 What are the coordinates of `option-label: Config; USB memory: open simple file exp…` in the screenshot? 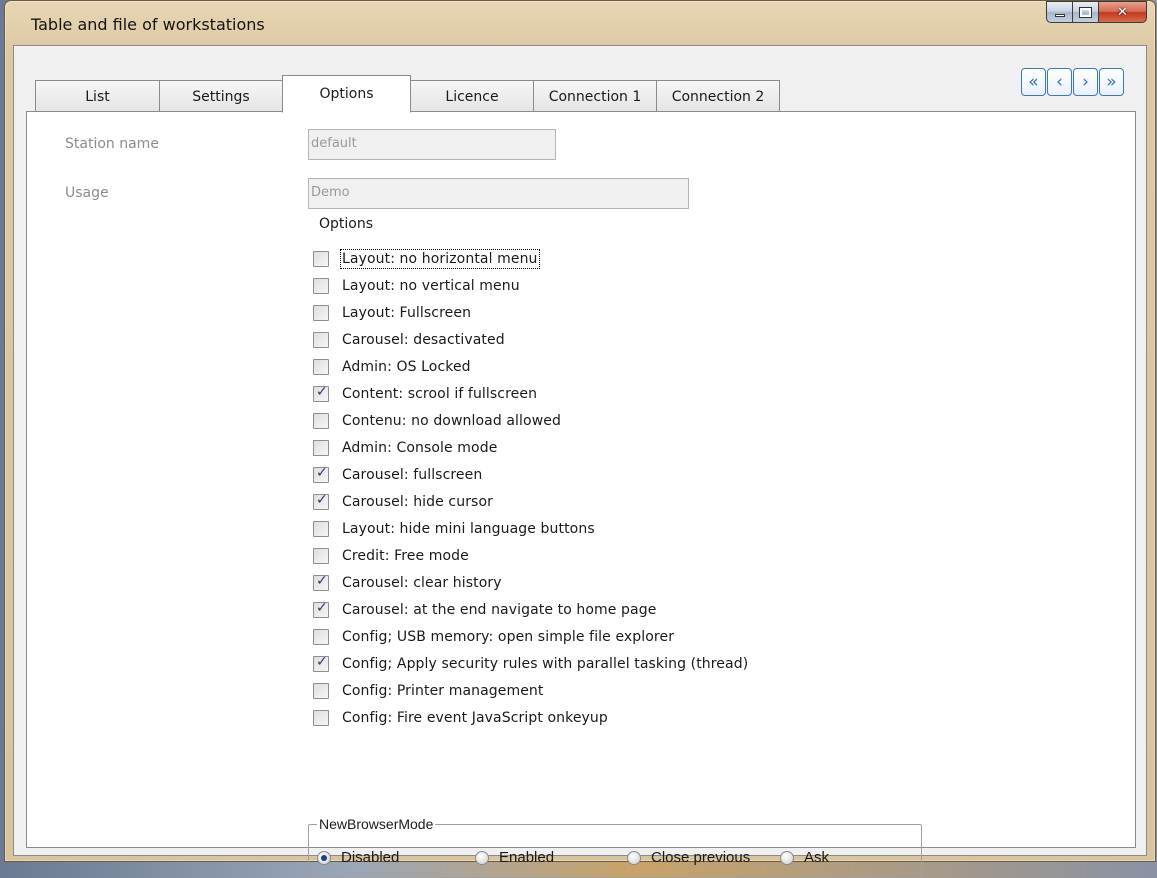 It's located at (508, 636).